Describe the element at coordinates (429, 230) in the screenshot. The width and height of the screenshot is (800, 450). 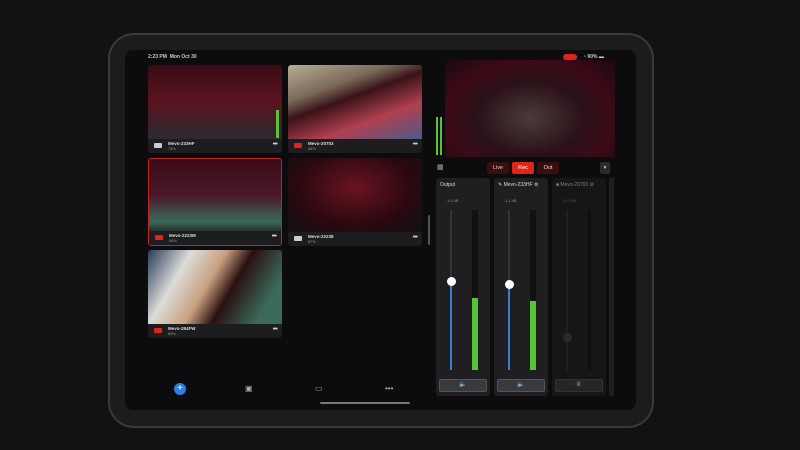
I see `scrollbar` at that location.